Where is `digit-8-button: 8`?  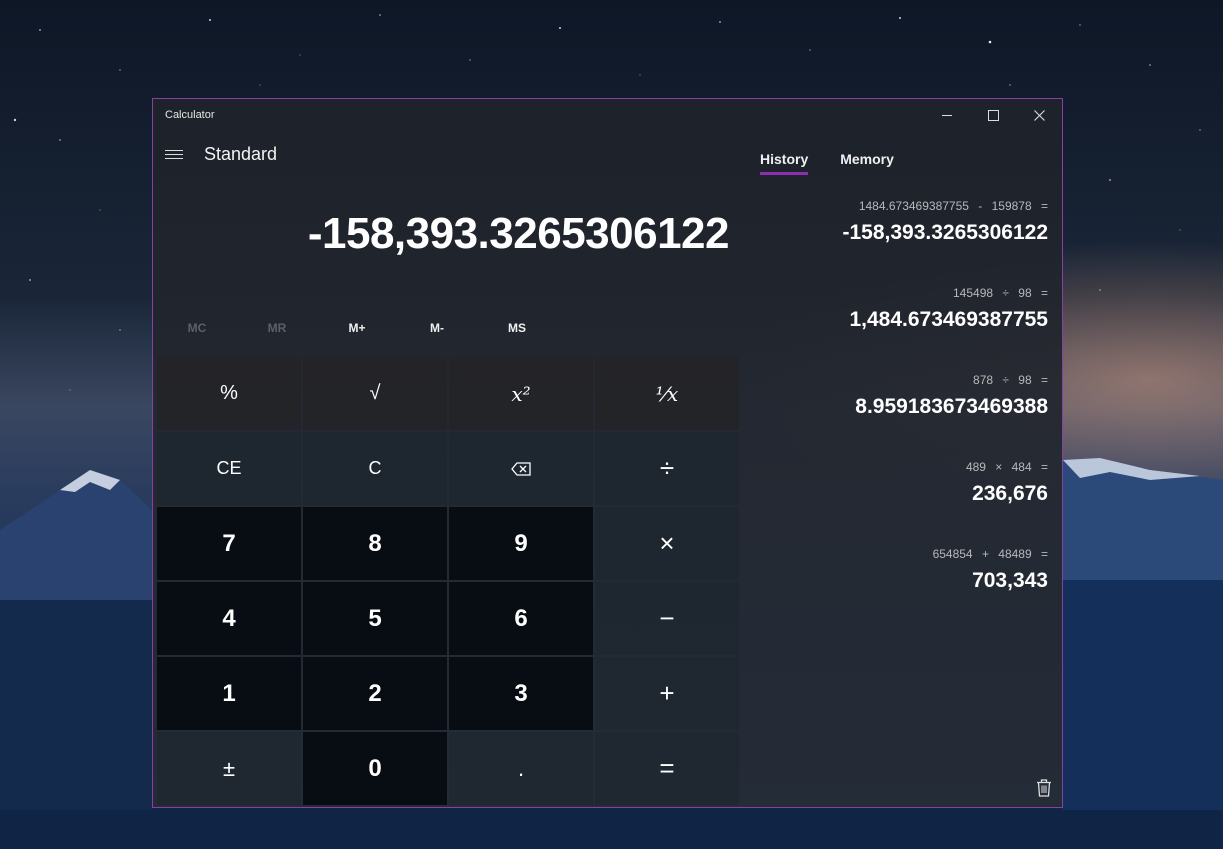
digit-8-button: 8 is located at coordinates (375, 543).